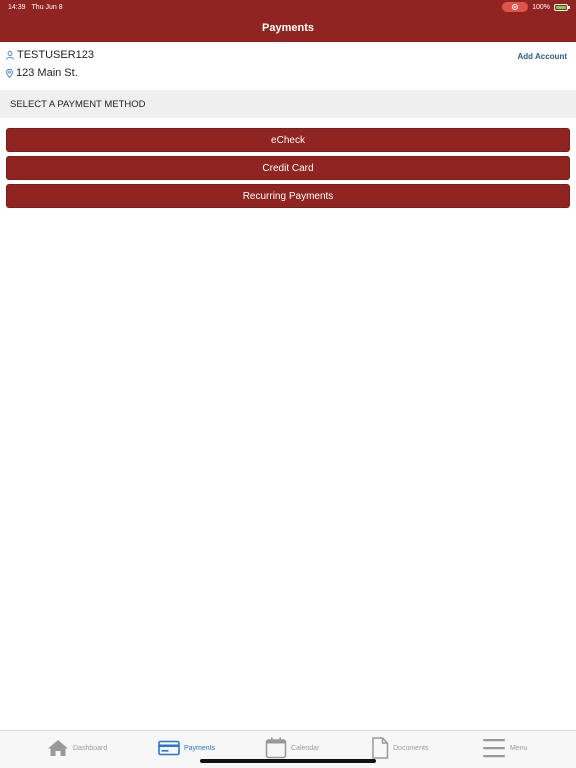 The width and height of the screenshot is (576, 768). What do you see at coordinates (288, 104) in the screenshot?
I see `section-header: SELECT A PAYMENT METHOD` at bounding box center [288, 104].